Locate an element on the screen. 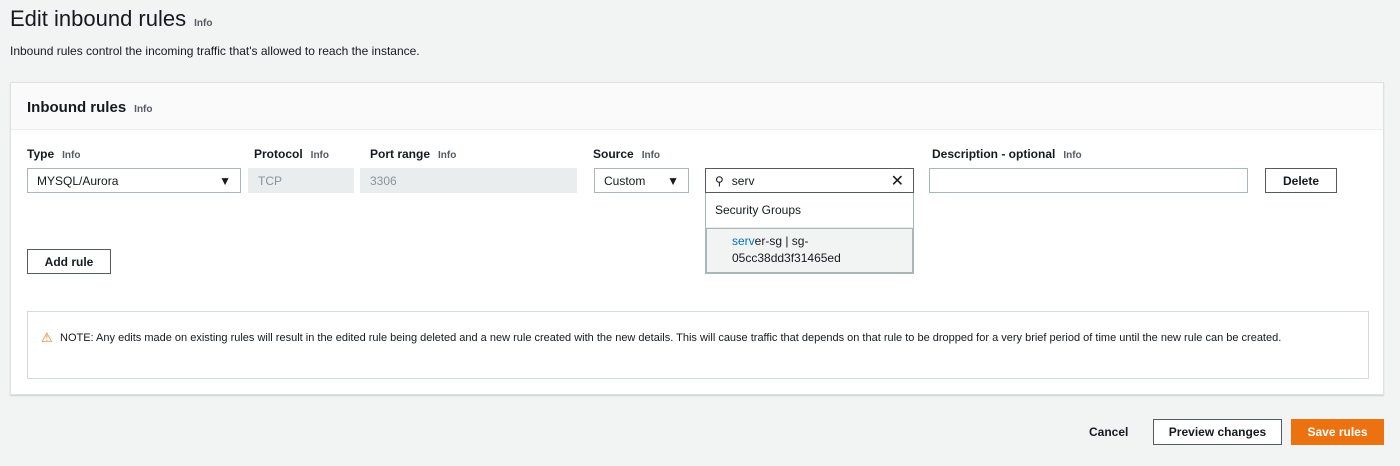  page-title-text: Edit inbound rules is located at coordinates (98, 18).